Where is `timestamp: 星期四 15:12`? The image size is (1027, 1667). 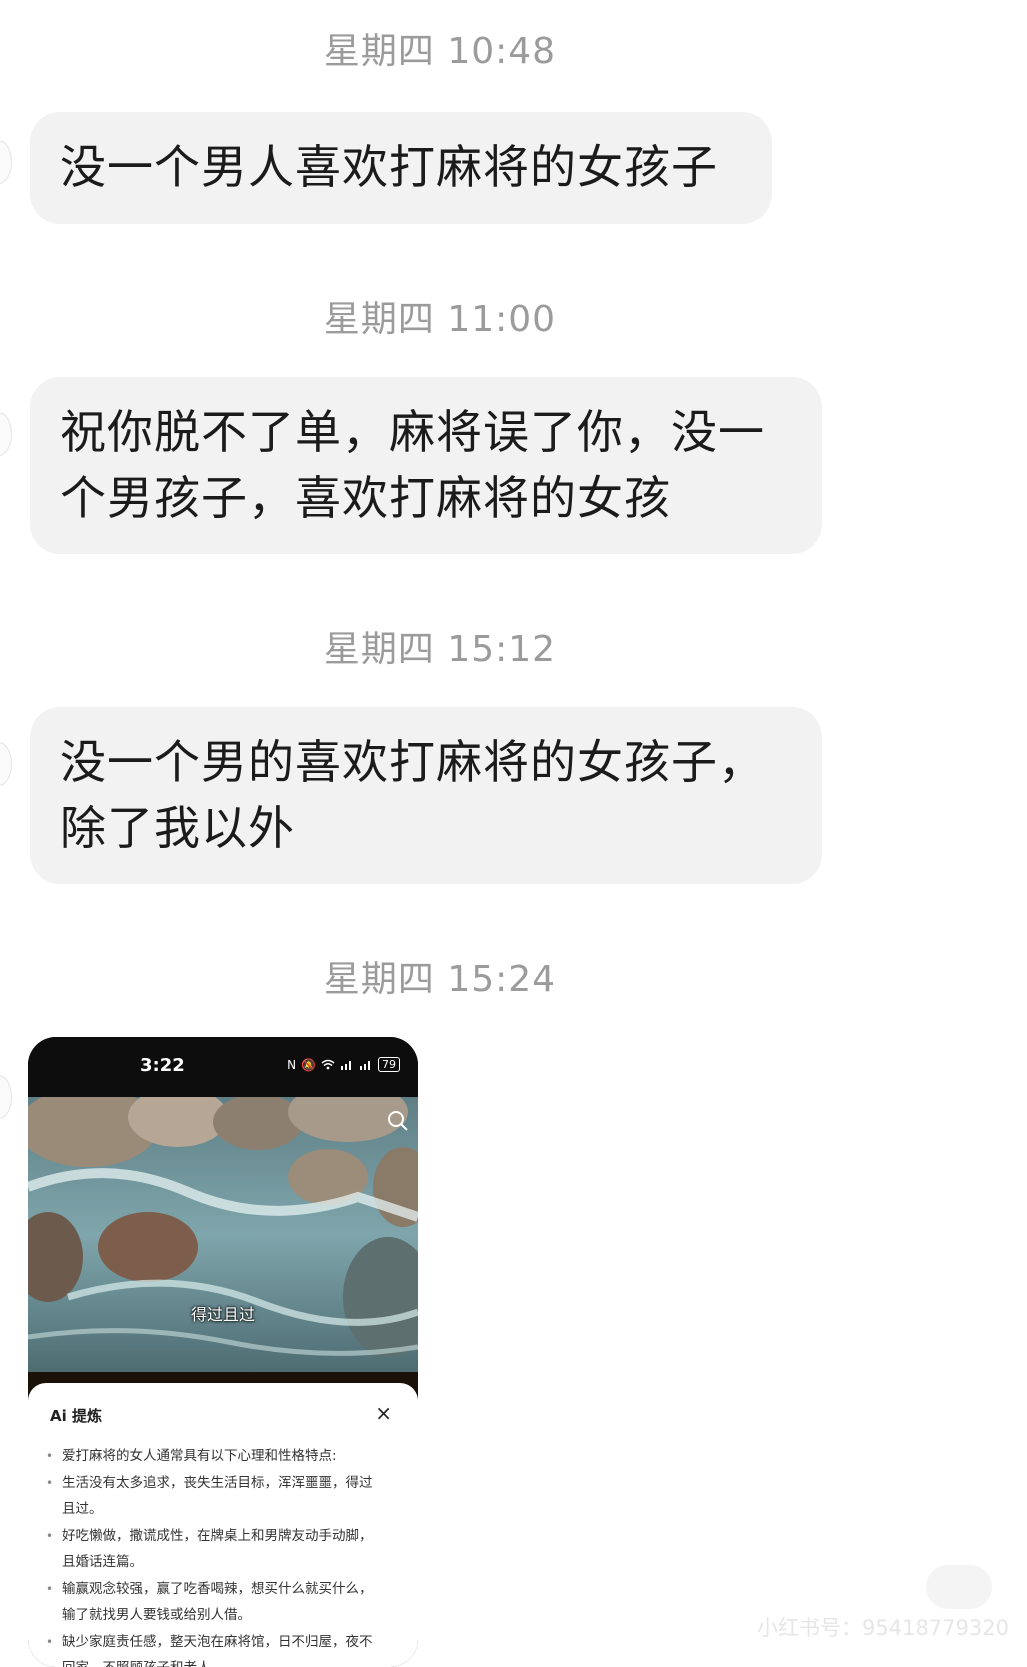
timestamp: 星期四 15:12 is located at coordinates (440, 646).